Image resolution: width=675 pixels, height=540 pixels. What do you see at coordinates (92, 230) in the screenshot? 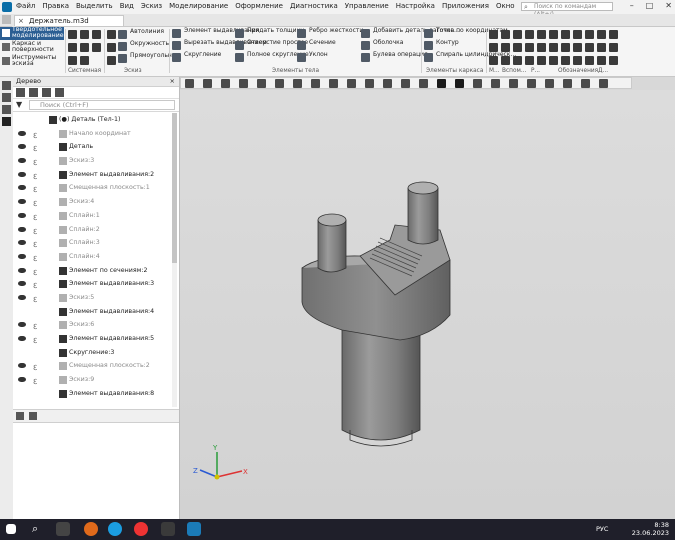
I see `tree-row: ℇ Сплайн:2` at bounding box center [92, 230].